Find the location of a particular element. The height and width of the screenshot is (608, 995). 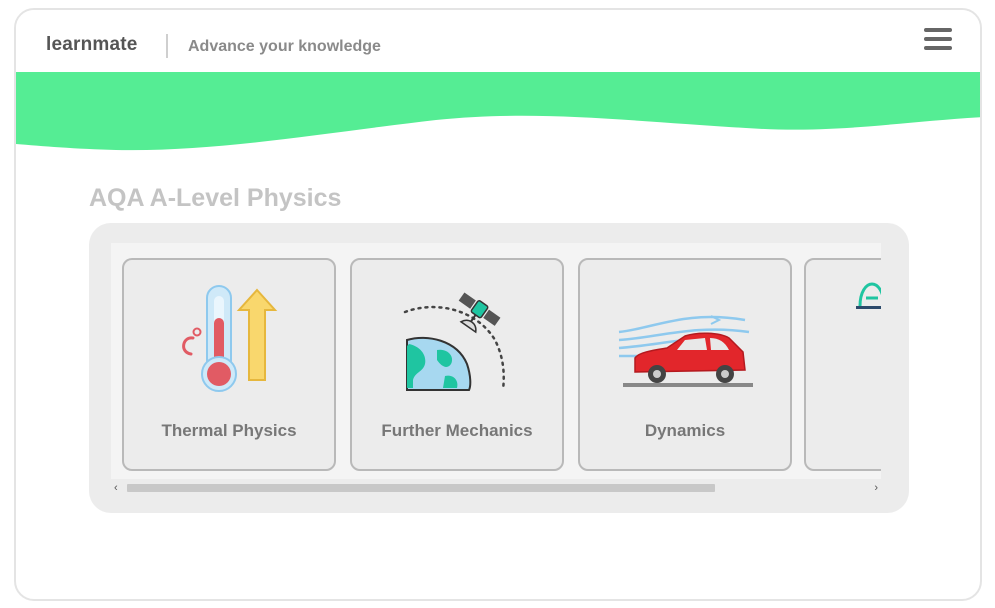

car-airflow-icon is located at coordinates (685, 351).